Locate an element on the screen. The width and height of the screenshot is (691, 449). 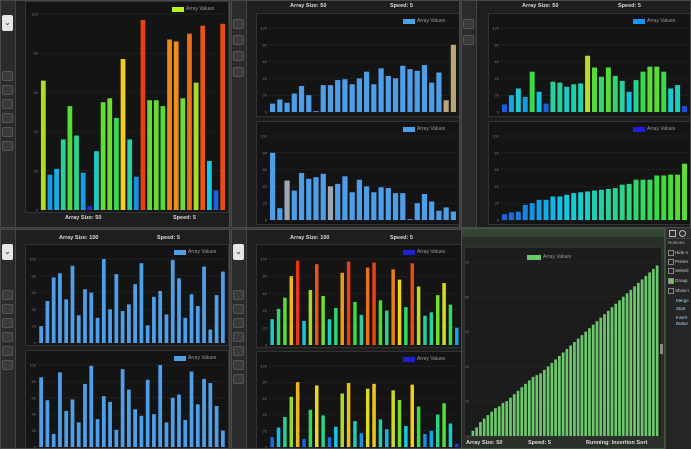
running-label: Running: Insertion Sort is located at coordinates (617, 443).